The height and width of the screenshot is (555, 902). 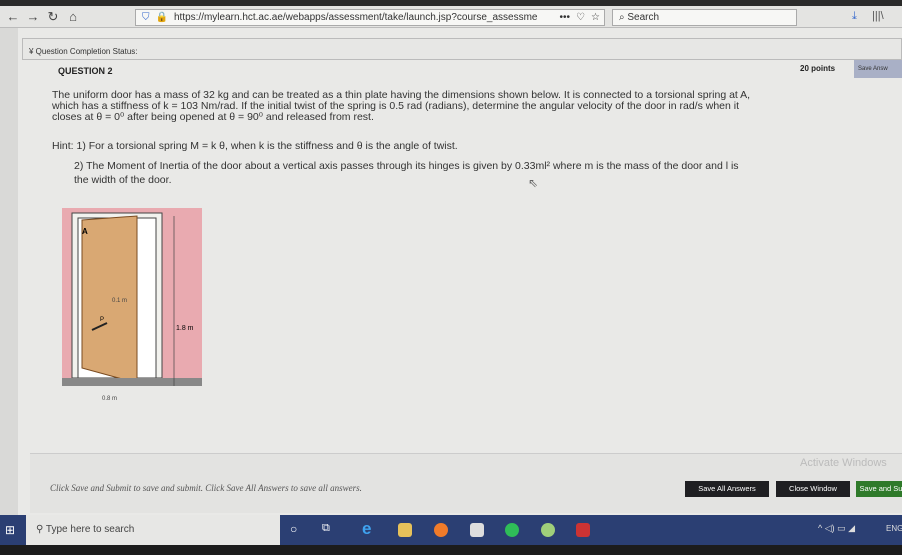 I want to click on taskbar-search-placeholder: Type here to search, so click(x=90, y=529).